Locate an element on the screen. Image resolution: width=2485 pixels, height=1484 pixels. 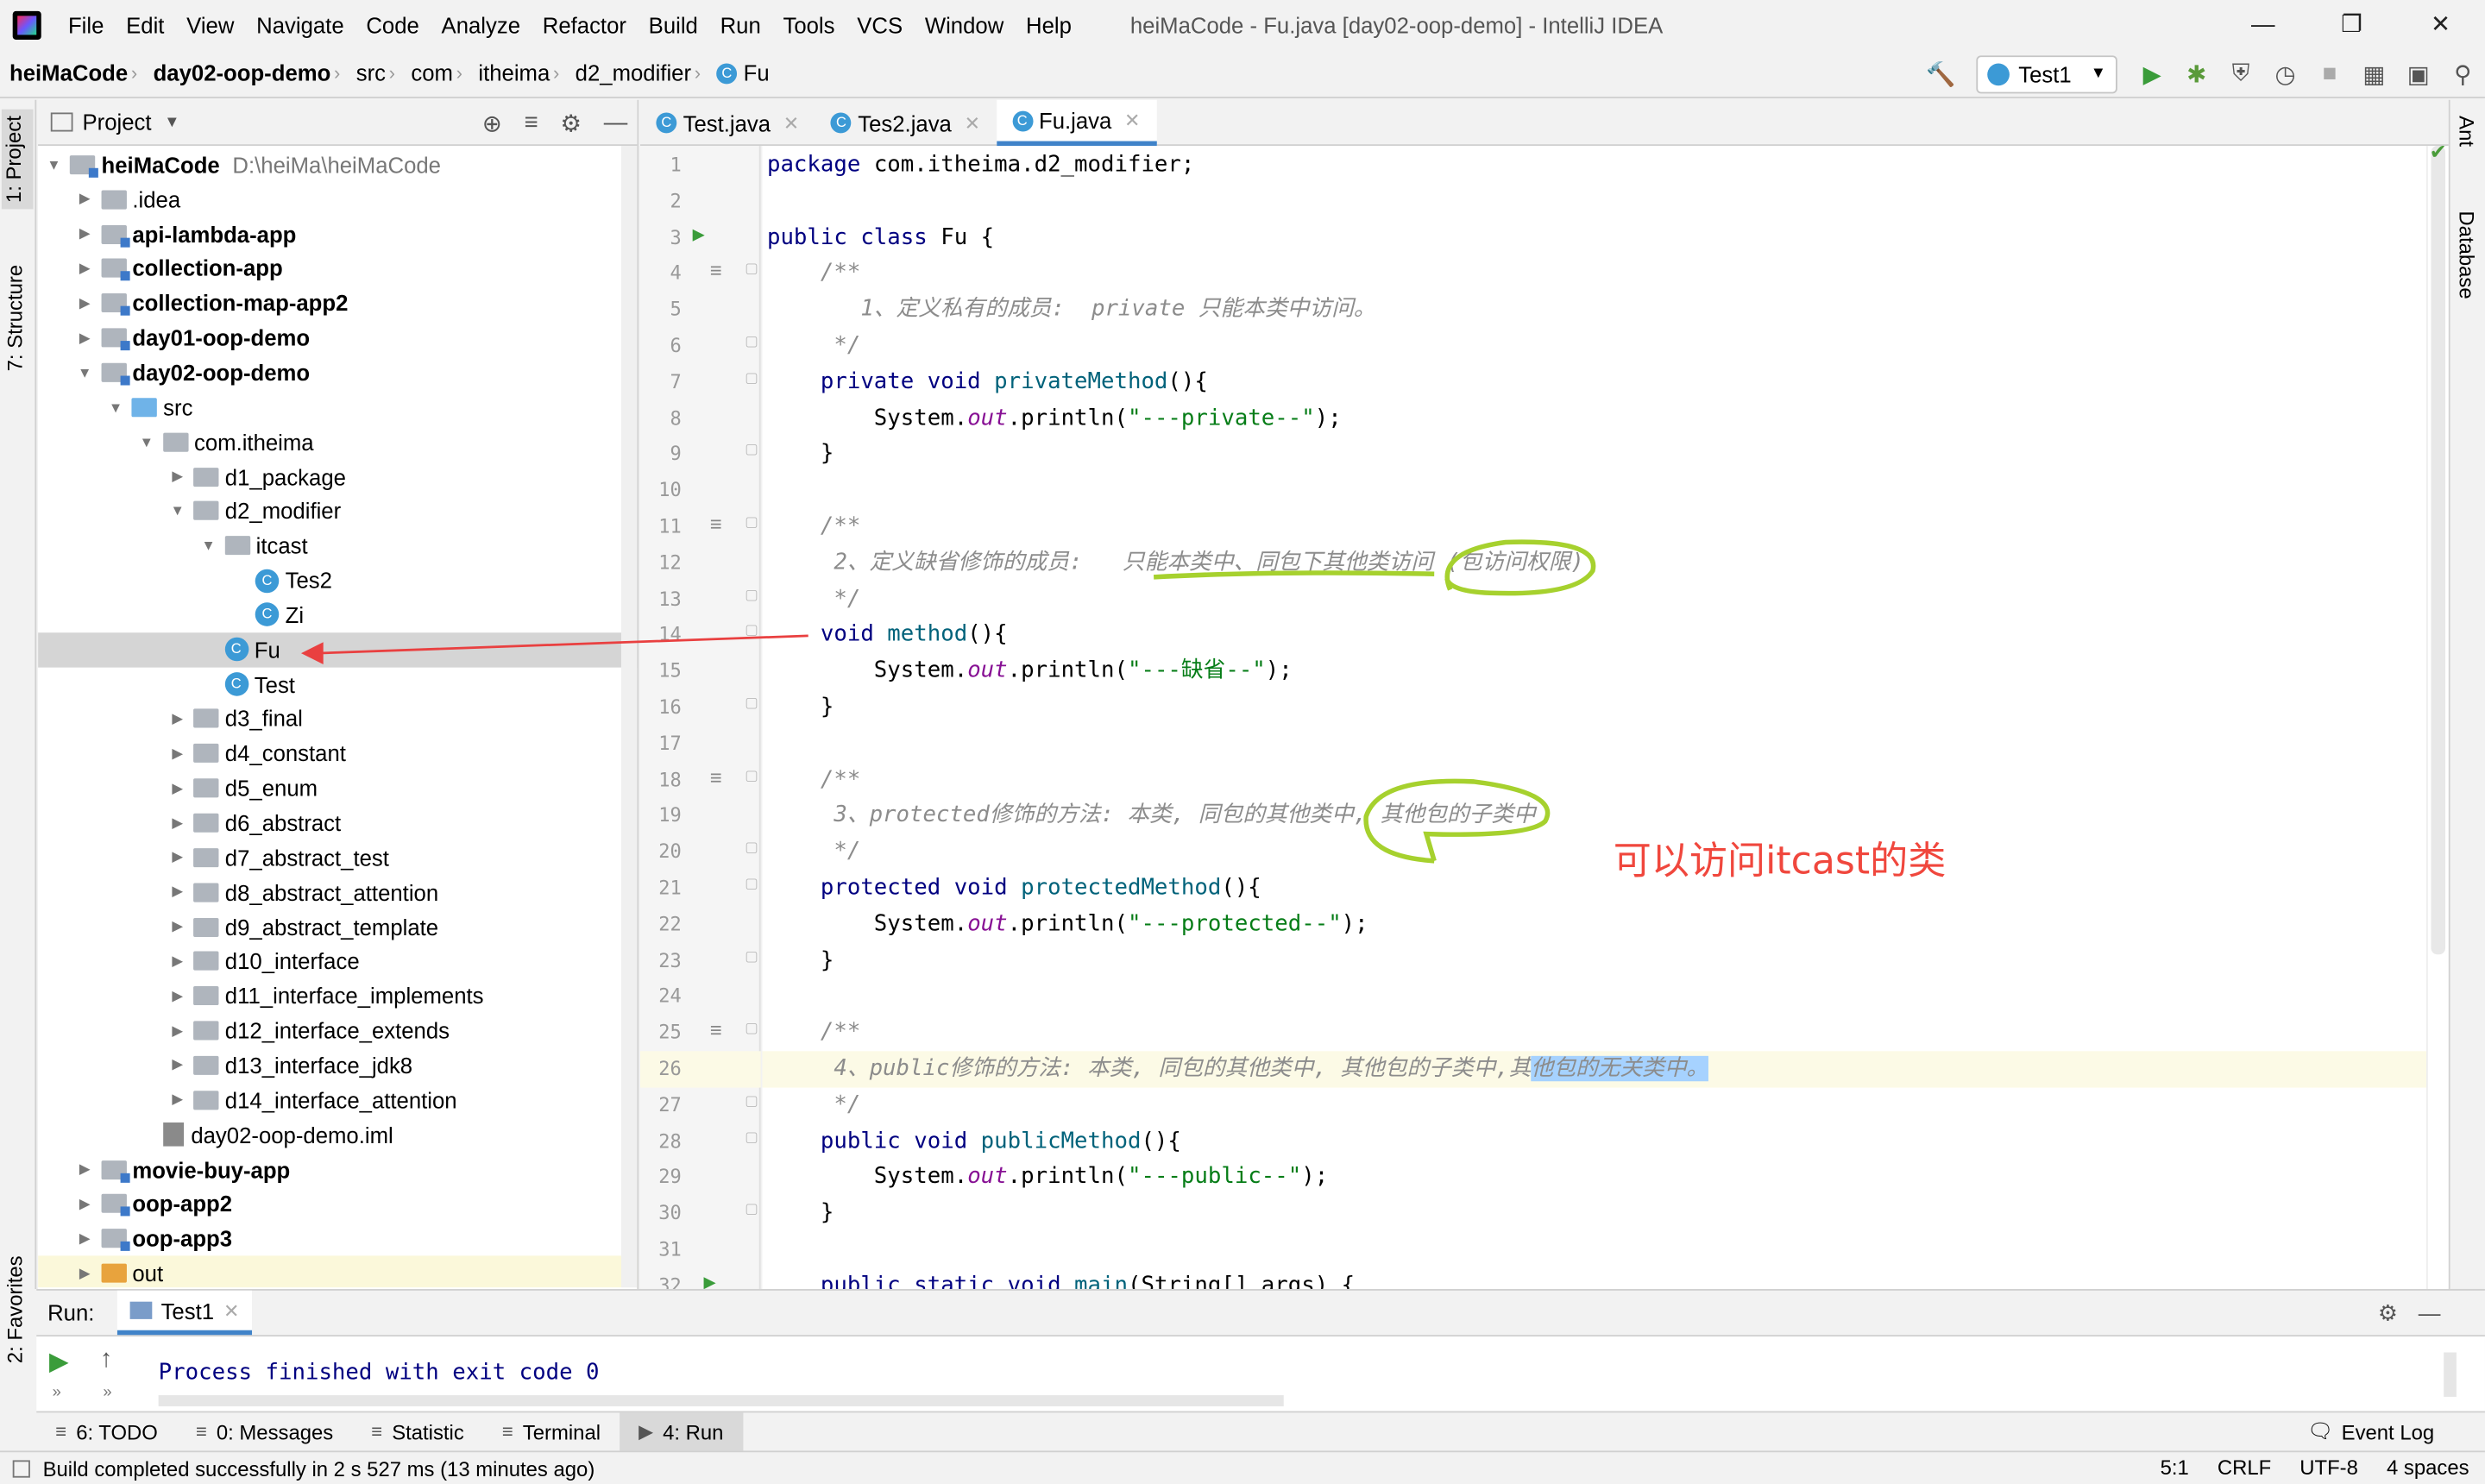
arrow-up-icon: ↑ is located at coordinates (106, 1360).